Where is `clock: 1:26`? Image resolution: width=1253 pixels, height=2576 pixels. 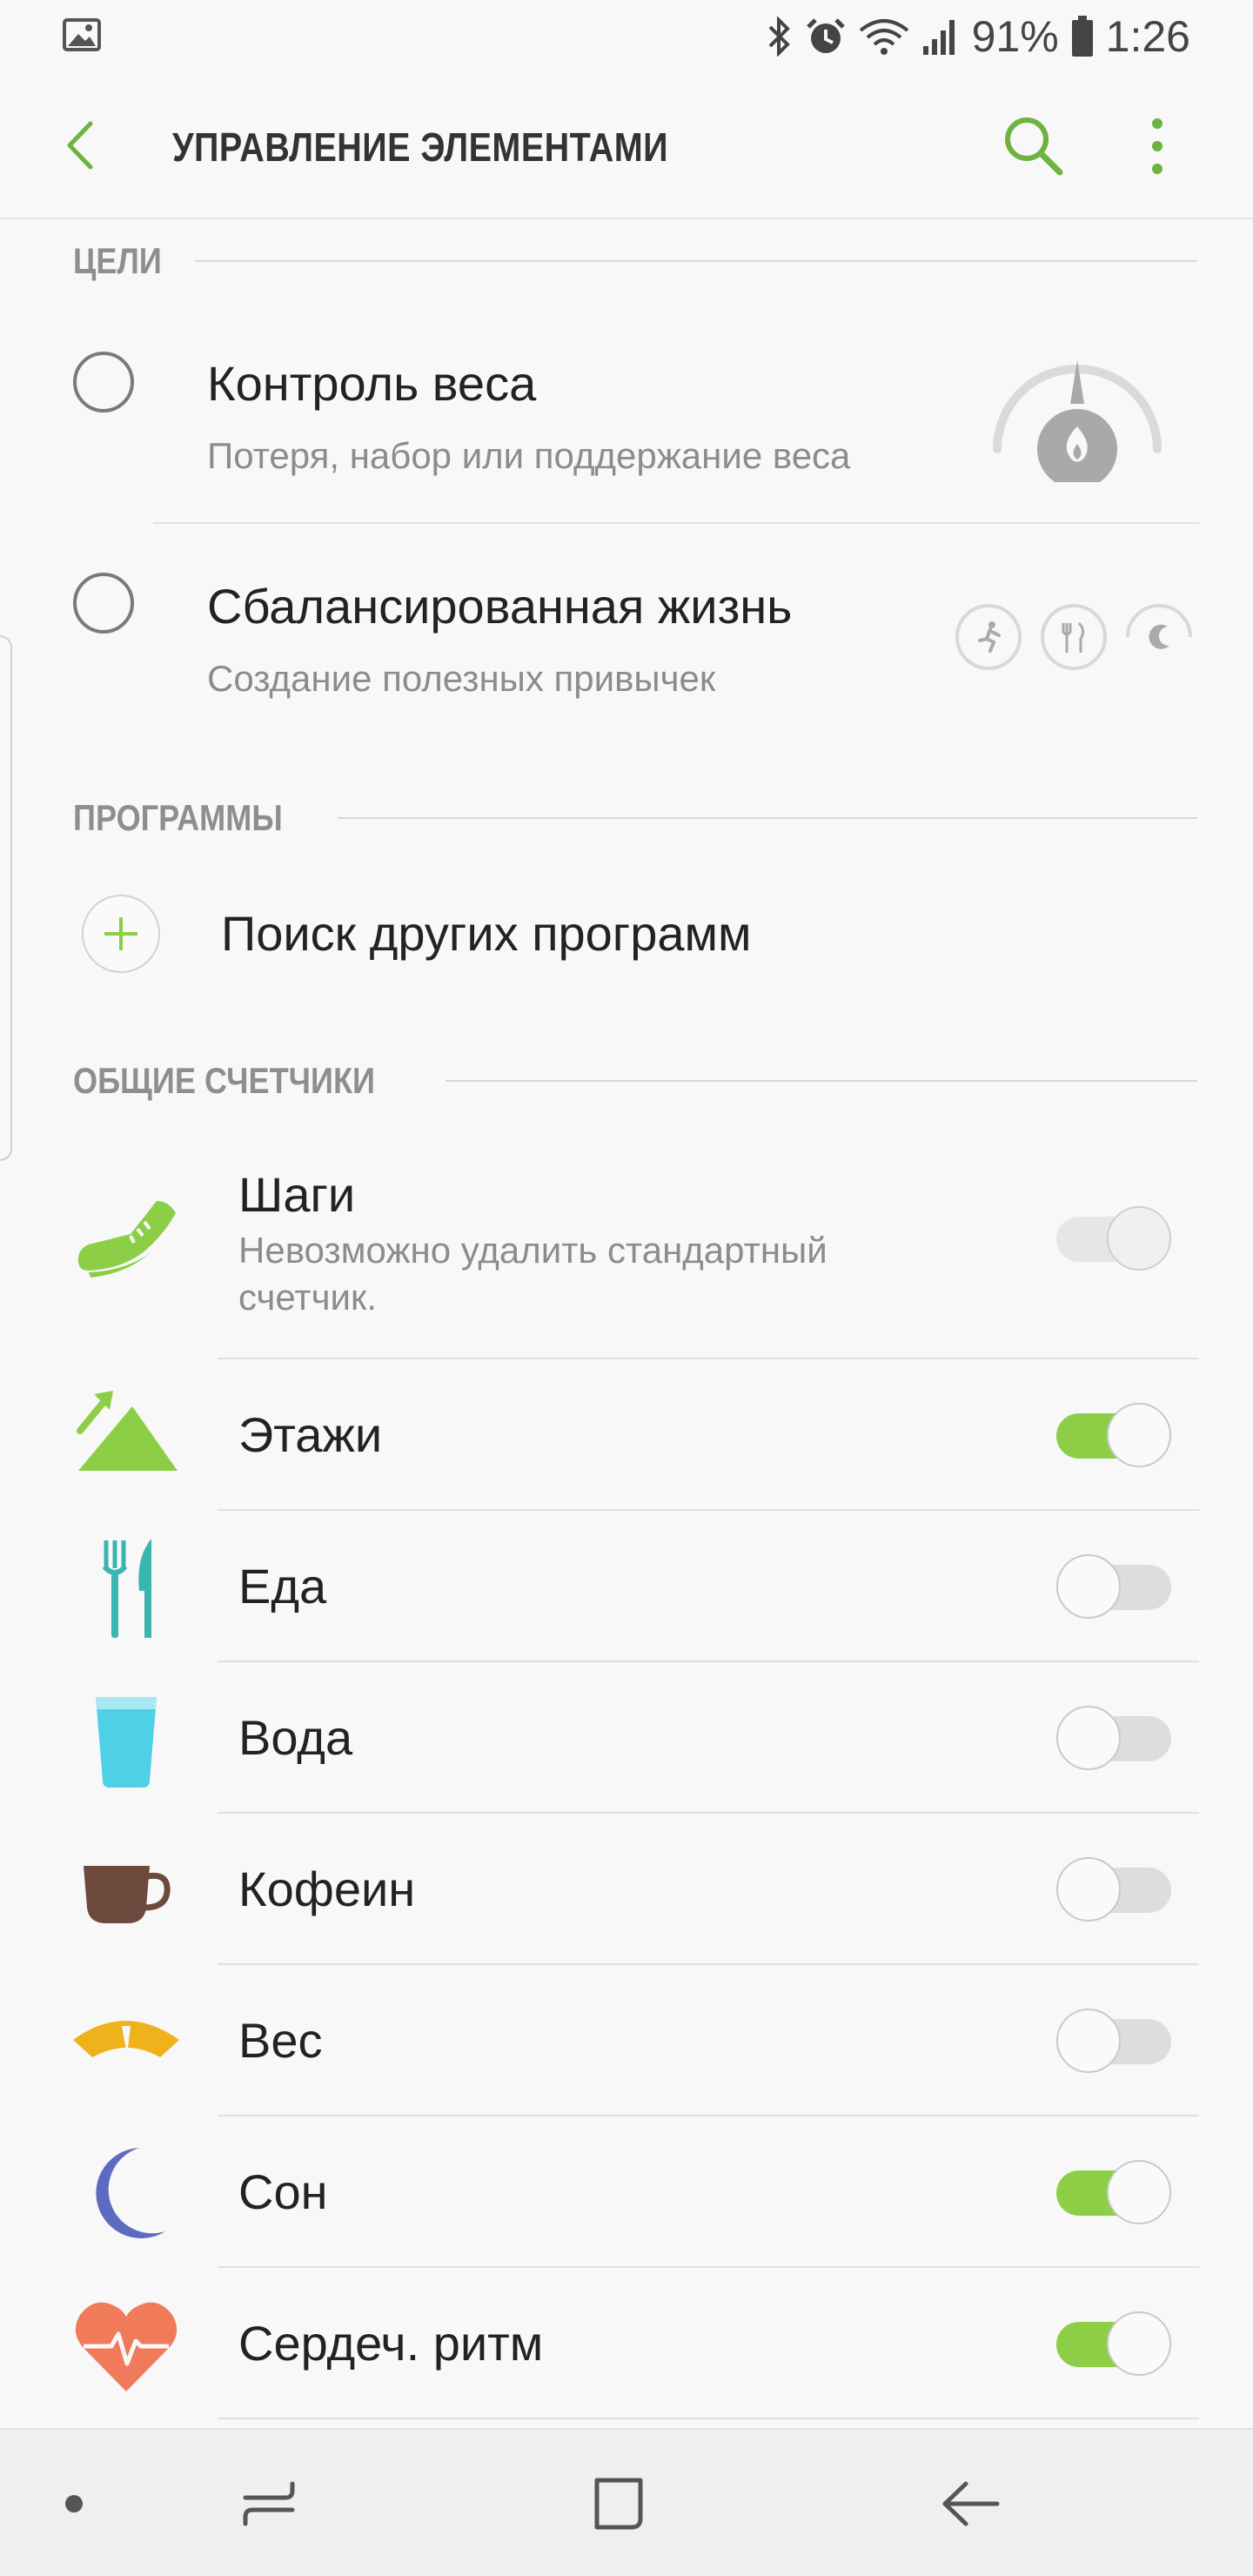 clock: 1:26 is located at coordinates (1147, 37).